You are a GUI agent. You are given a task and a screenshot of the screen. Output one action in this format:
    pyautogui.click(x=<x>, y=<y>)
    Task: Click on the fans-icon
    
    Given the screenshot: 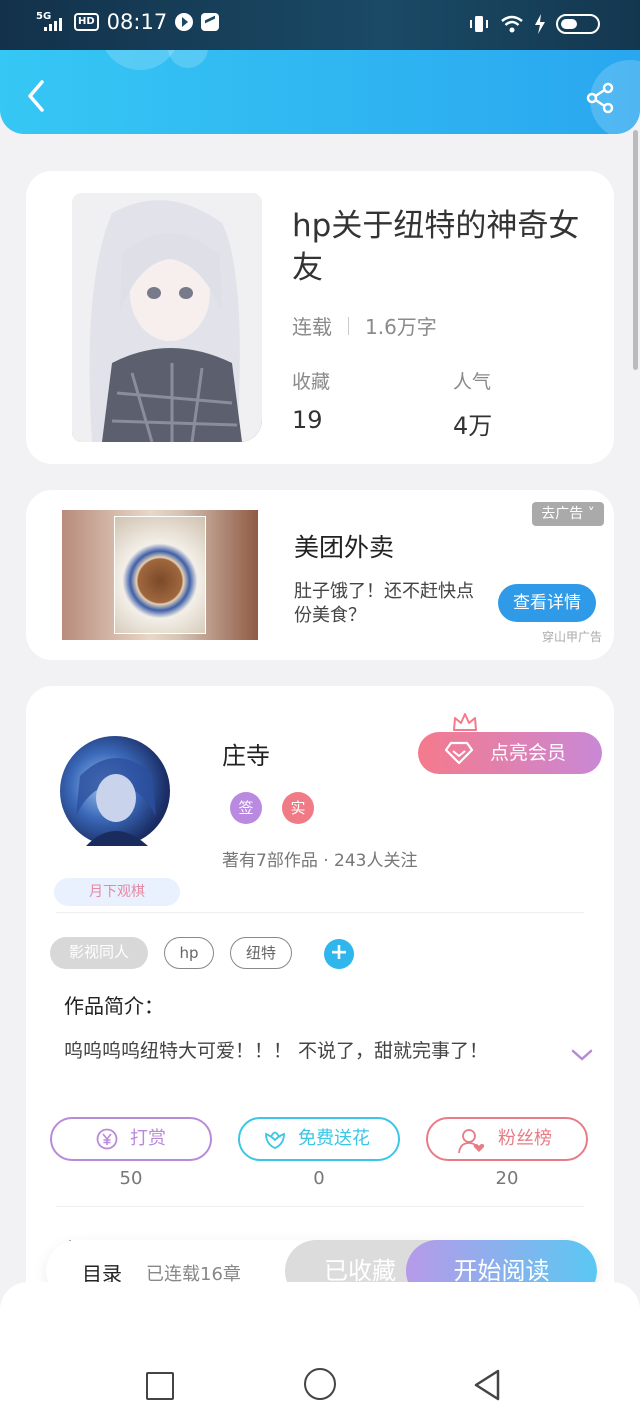 What is the action you would take?
    pyautogui.click(x=471, y=1141)
    